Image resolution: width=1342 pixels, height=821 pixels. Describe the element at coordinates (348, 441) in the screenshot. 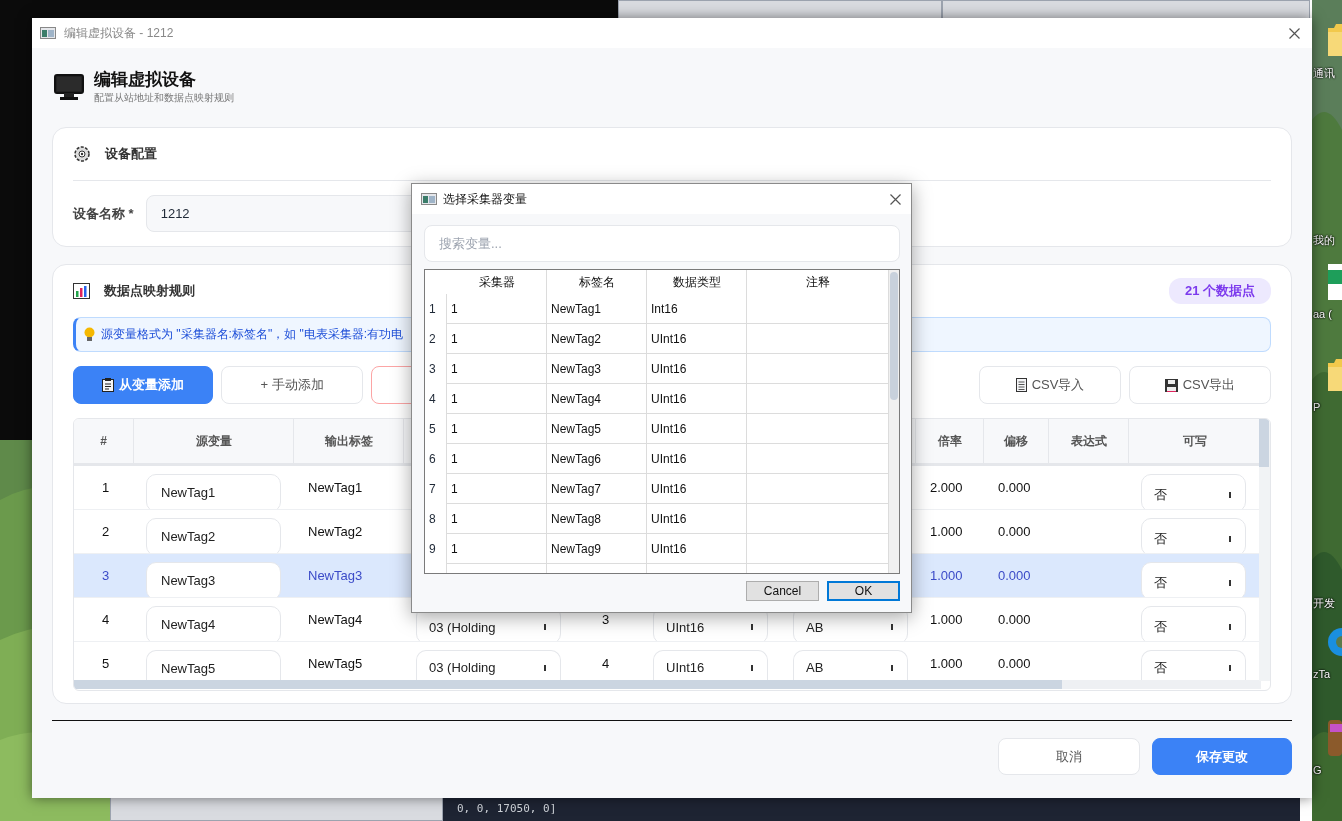

I see `column-header: 输出标签` at that location.